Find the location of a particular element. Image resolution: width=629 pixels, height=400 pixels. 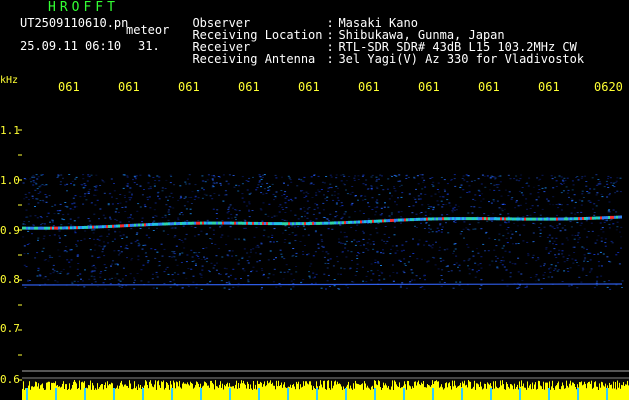

y-tick: 0.9 is located at coordinates (10, 230).